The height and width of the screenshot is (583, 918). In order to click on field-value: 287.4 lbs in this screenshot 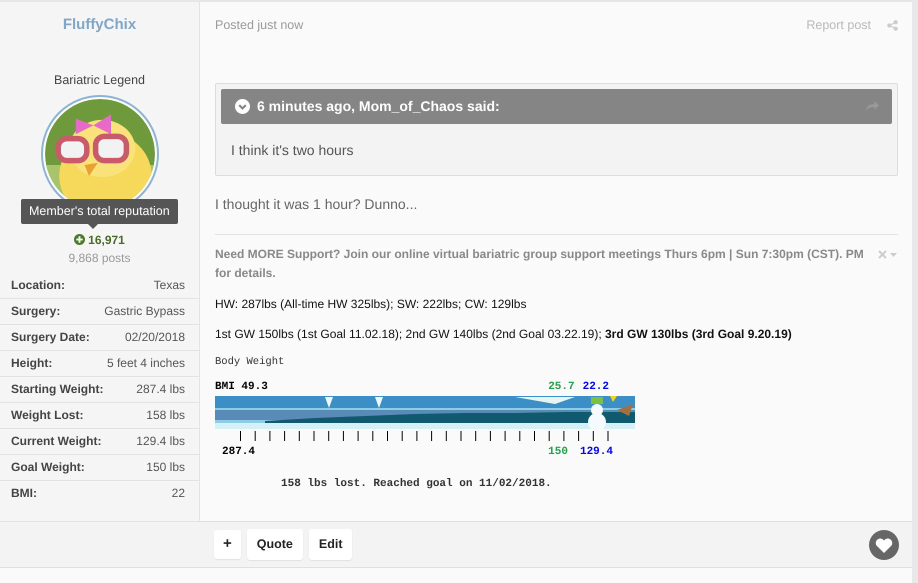, I will do `click(160, 389)`.